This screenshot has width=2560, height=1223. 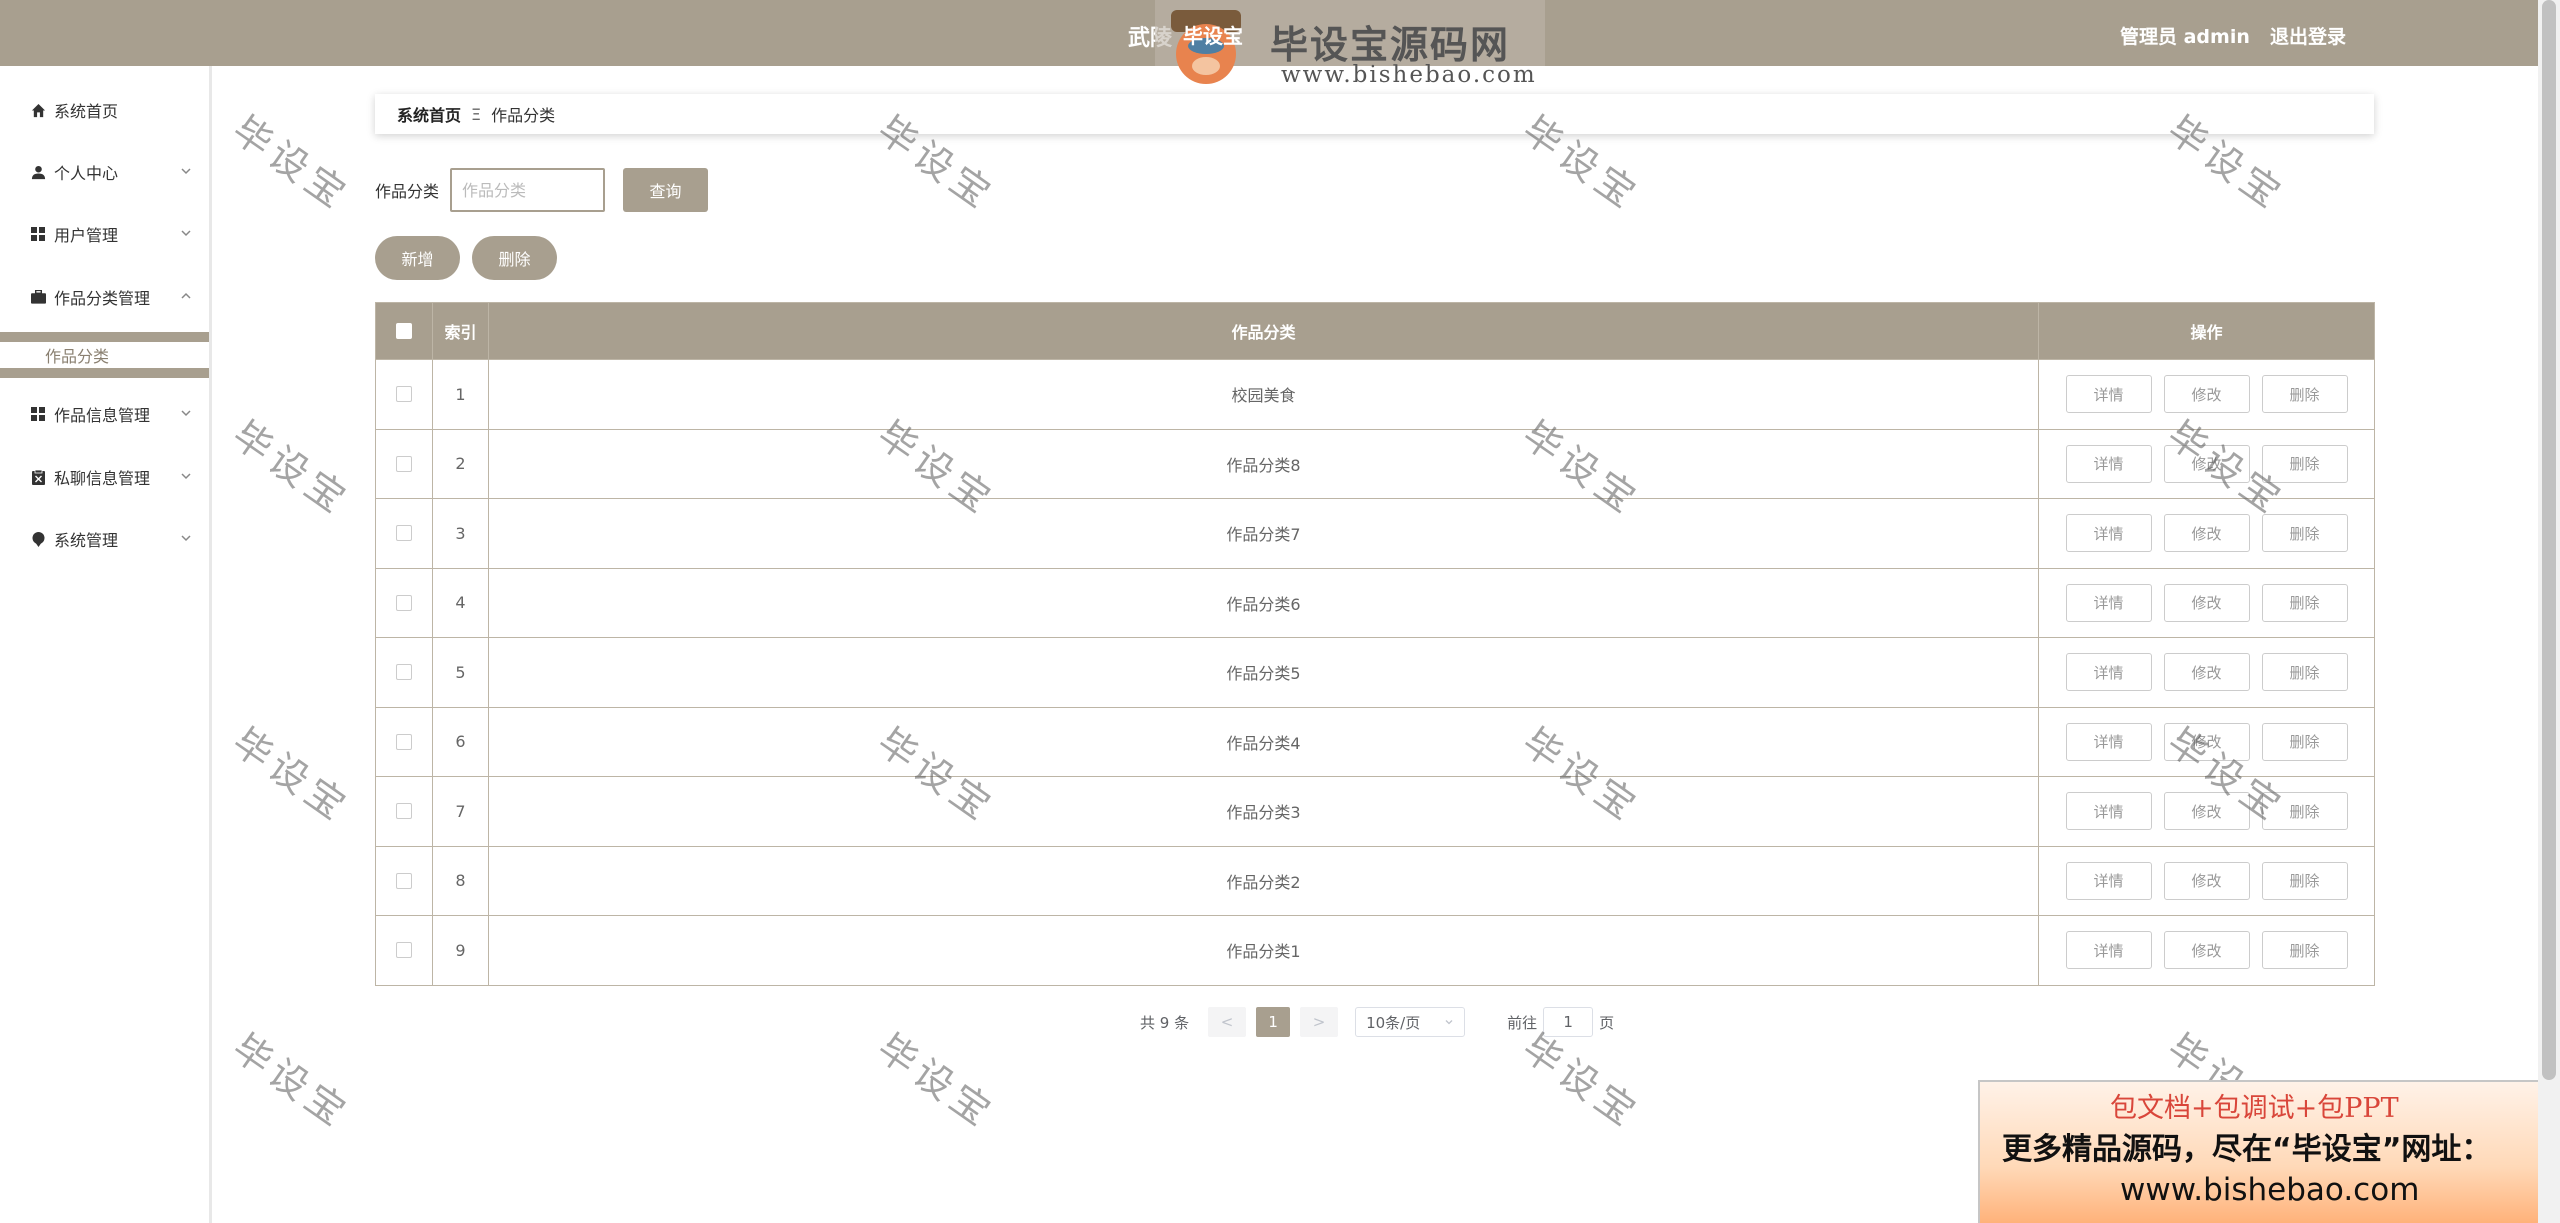 I want to click on admin-username: 管理员 admin, so click(x=2185, y=37).